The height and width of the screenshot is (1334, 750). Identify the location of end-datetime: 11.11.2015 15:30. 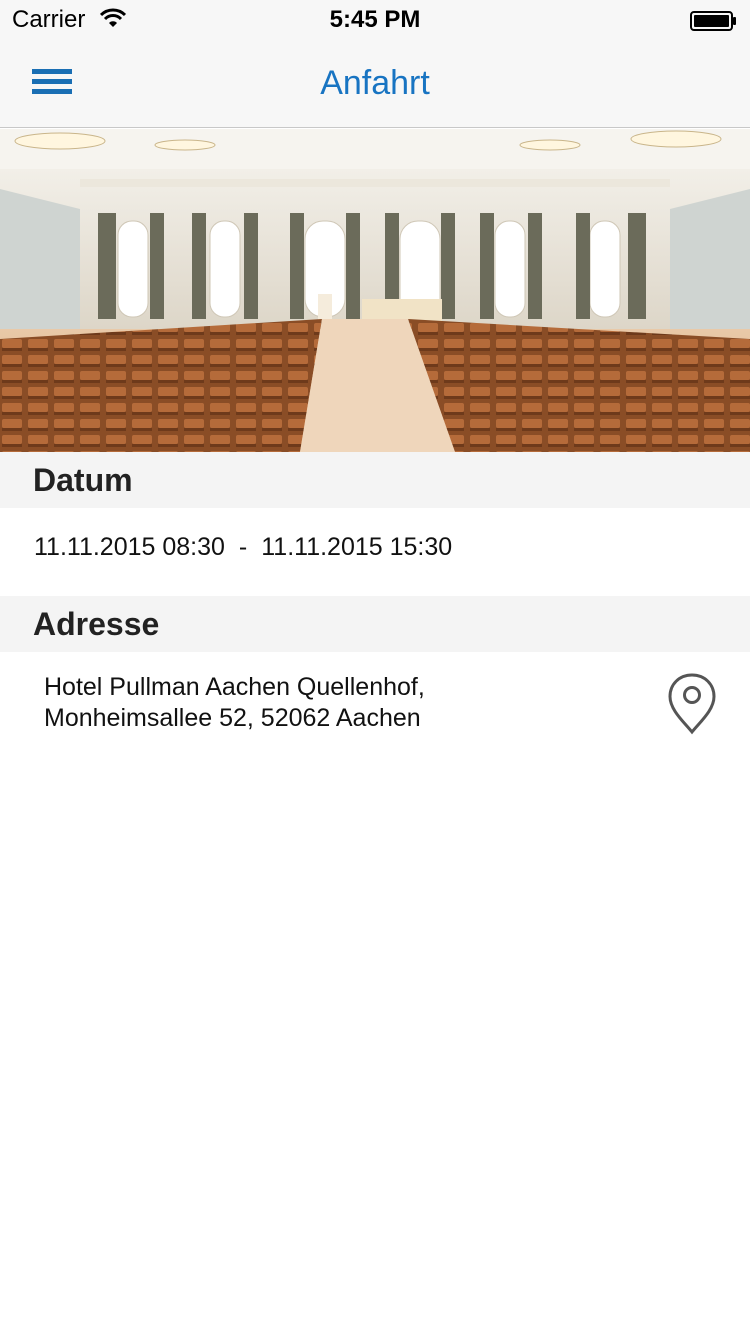
(357, 547).